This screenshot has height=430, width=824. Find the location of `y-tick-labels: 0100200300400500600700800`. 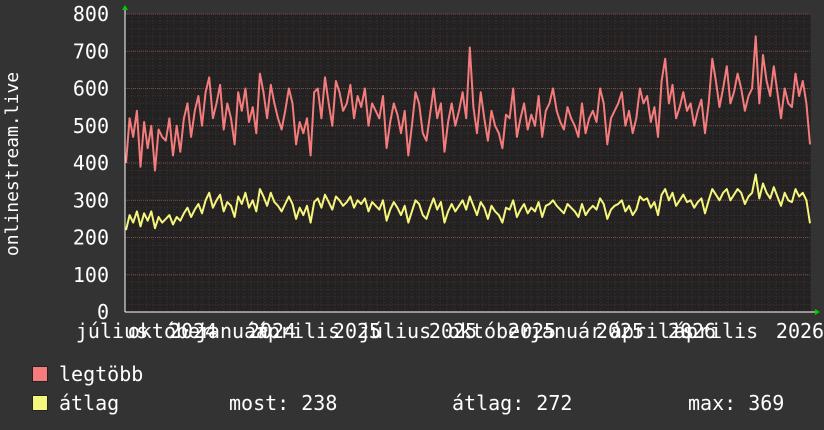

y-tick-labels: 0100200300400500600700800 is located at coordinates (91, 163).